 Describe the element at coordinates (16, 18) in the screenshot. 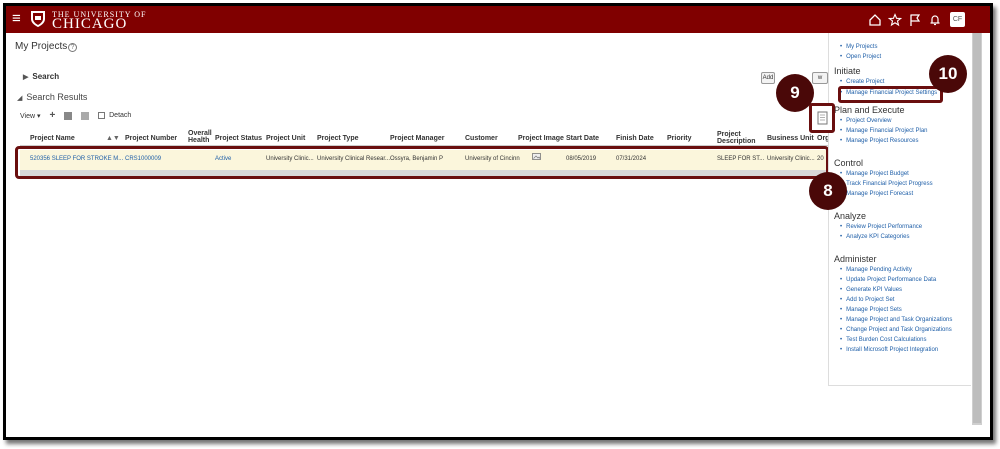

I see `menu-icon: ≡` at that location.